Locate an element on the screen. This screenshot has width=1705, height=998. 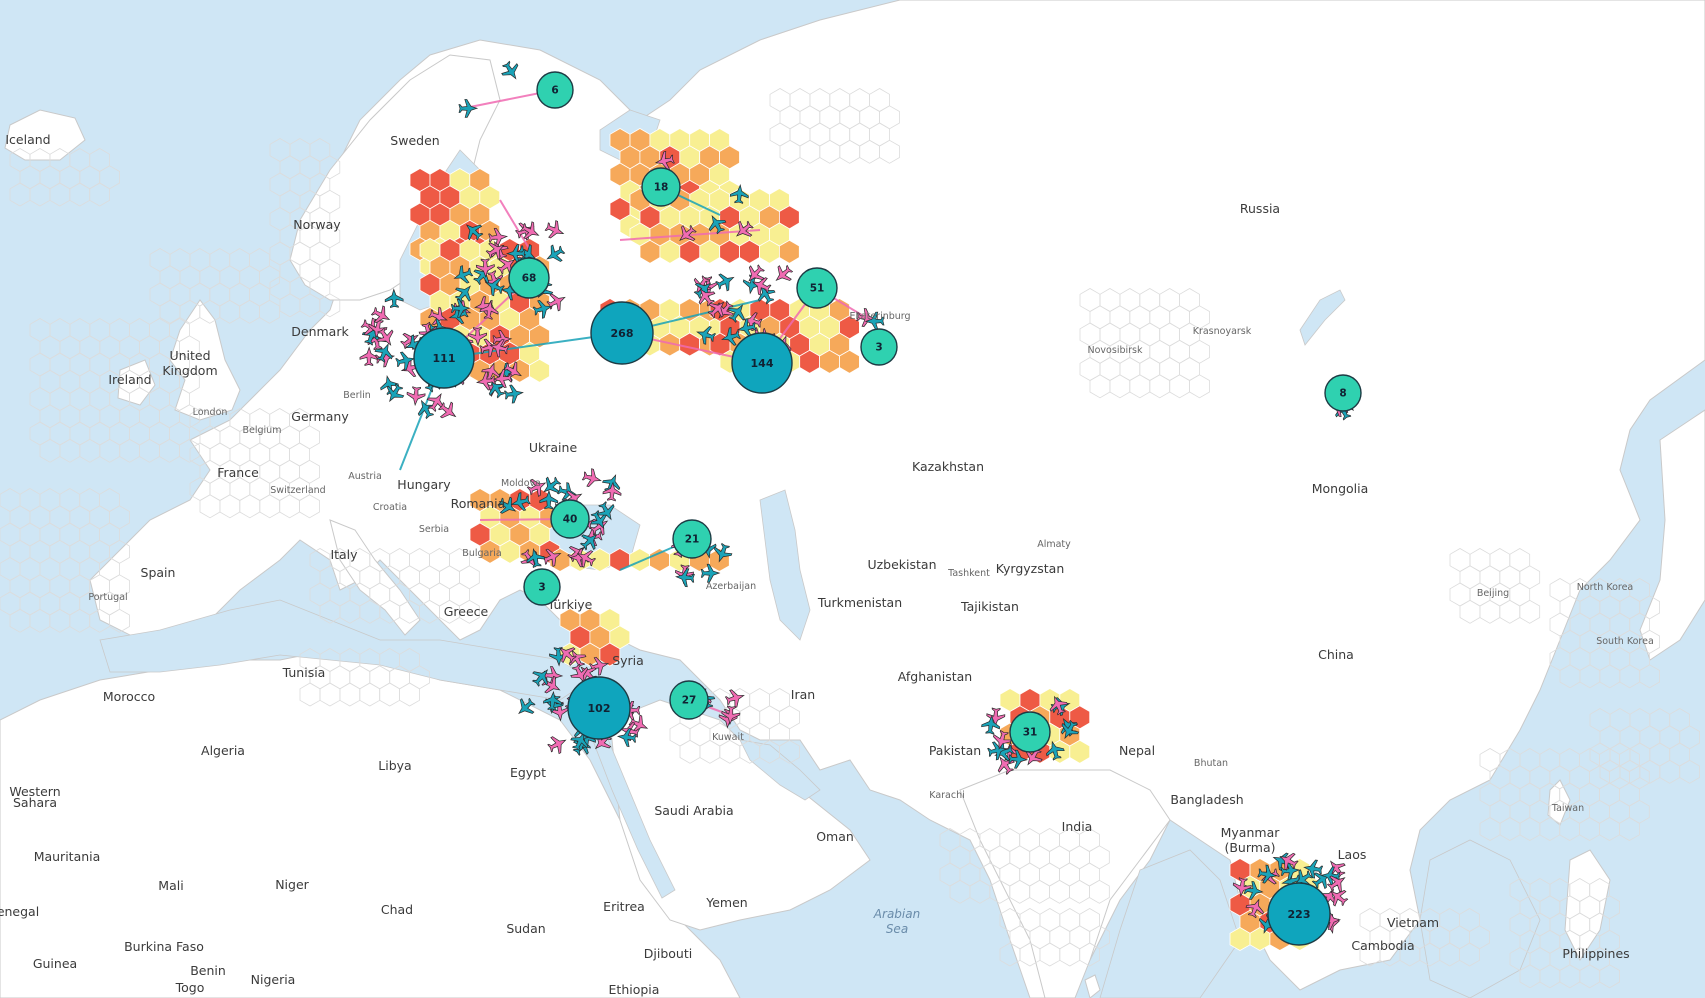
country-label: Tunisia is located at coordinates (304, 672).